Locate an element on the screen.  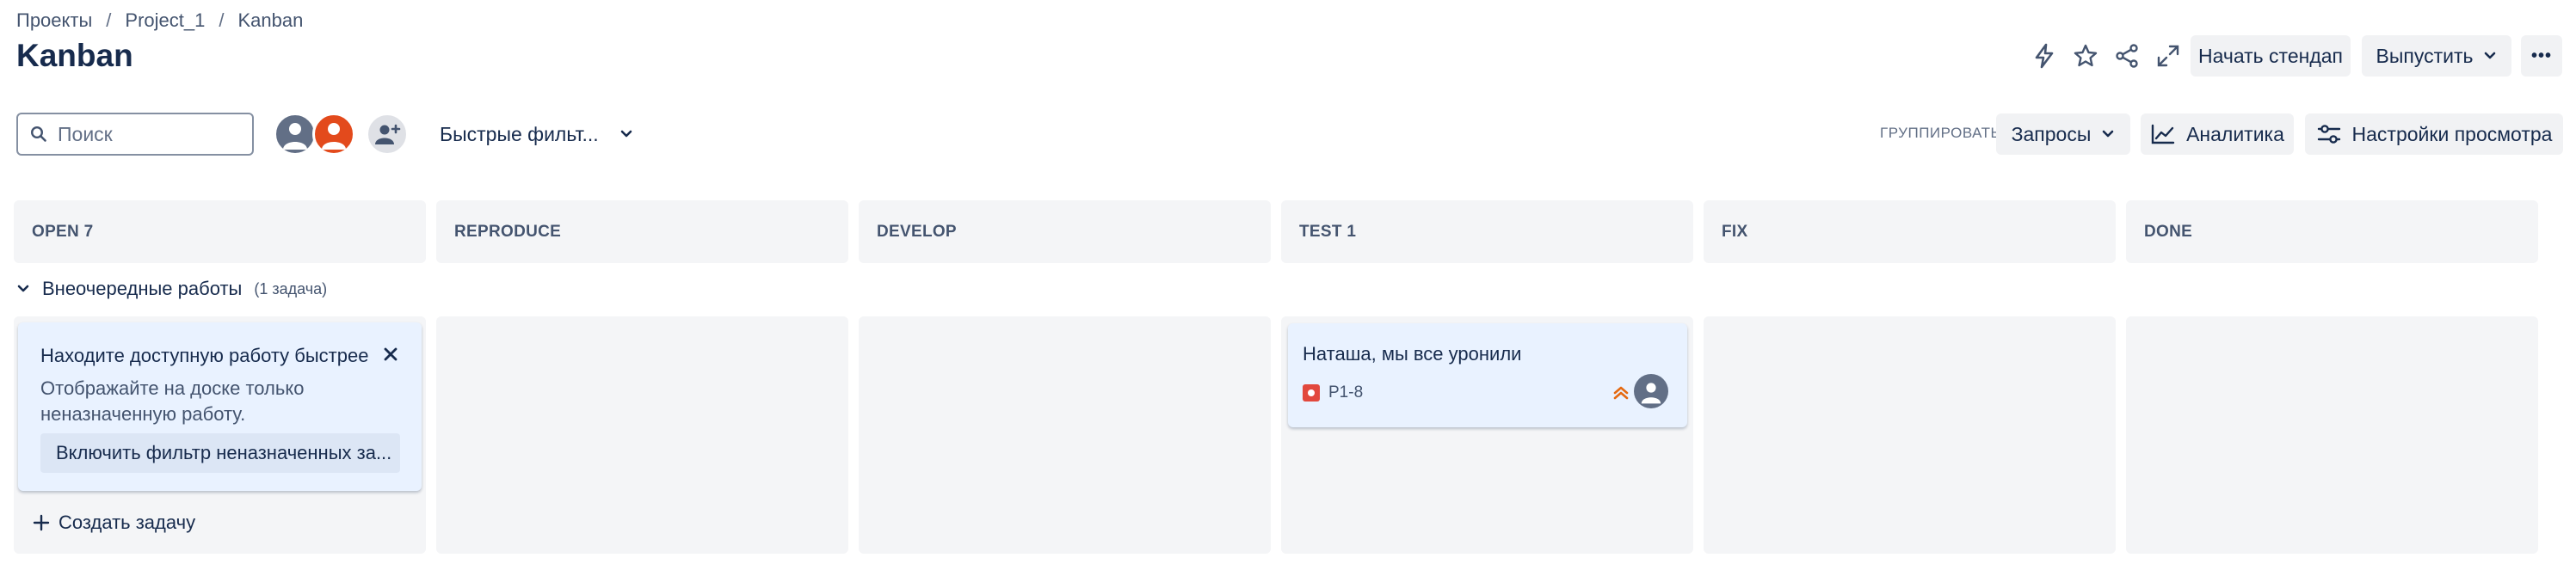
column-header-done: DONE is located at coordinates (2332, 231).